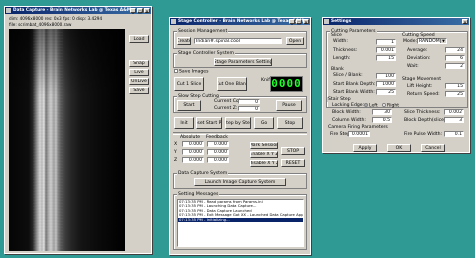 The width and height of the screenshot is (475, 258). What do you see at coordinates (386, 76) in the screenshot?
I see `slice-per-blank-field: 100` at bounding box center [386, 76].